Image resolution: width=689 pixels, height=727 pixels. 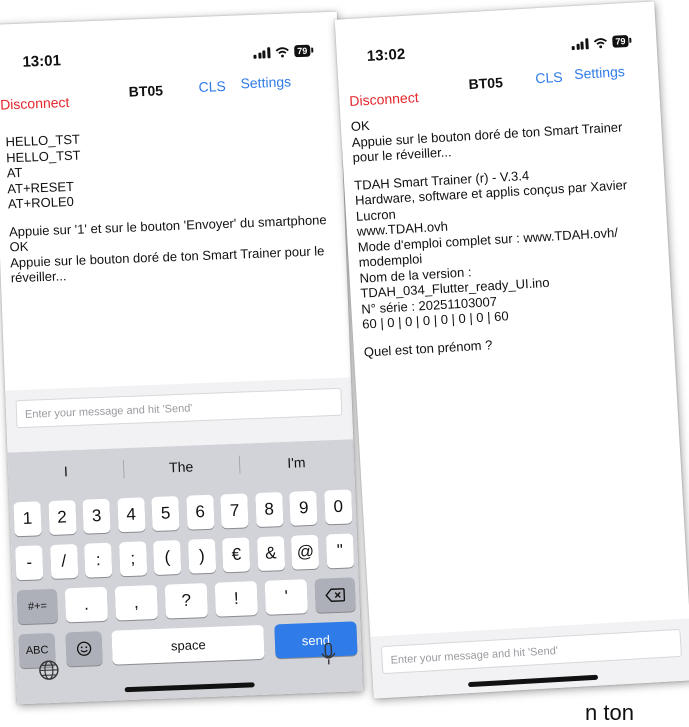 I want to click on key: ', so click(x=286, y=597).